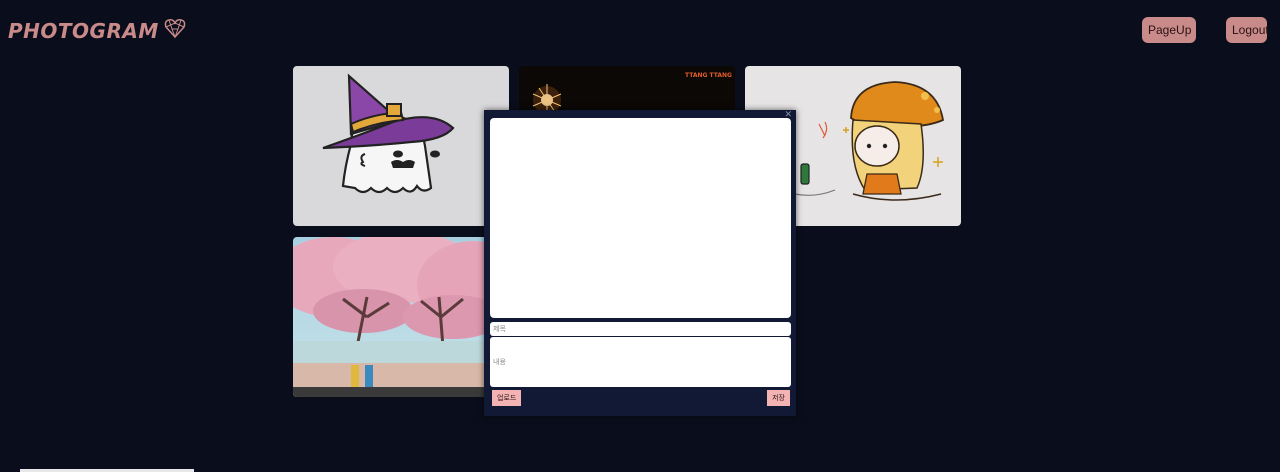 Image resolution: width=1280 pixels, height=472 pixels. Describe the element at coordinates (640, 218) in the screenshot. I see `image-preview` at that location.